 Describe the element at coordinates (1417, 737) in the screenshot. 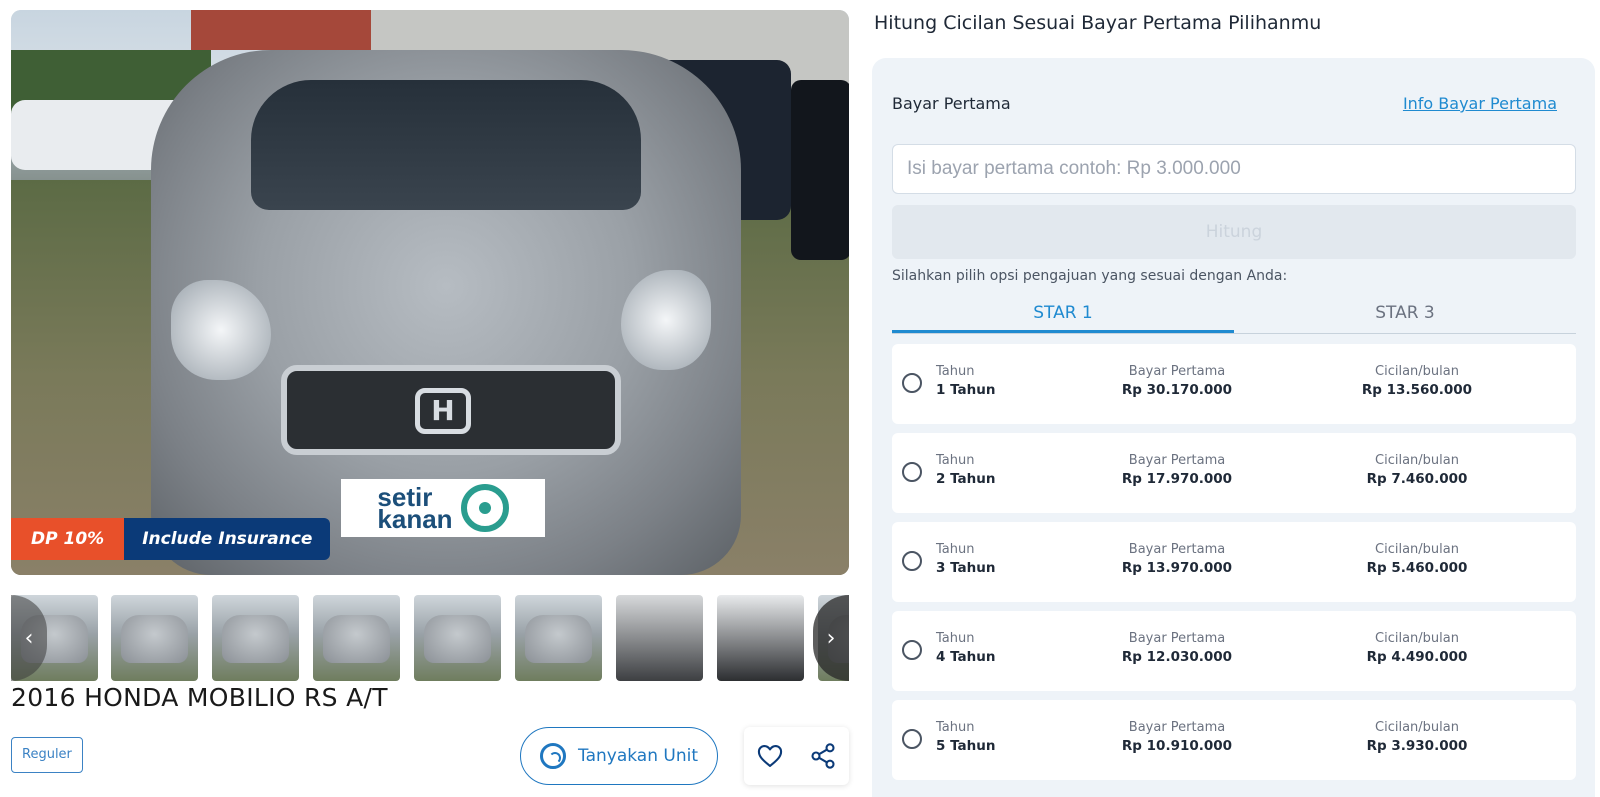

I see `monthly-col: Cicilan/bulan Rp 3.930.000` at that location.